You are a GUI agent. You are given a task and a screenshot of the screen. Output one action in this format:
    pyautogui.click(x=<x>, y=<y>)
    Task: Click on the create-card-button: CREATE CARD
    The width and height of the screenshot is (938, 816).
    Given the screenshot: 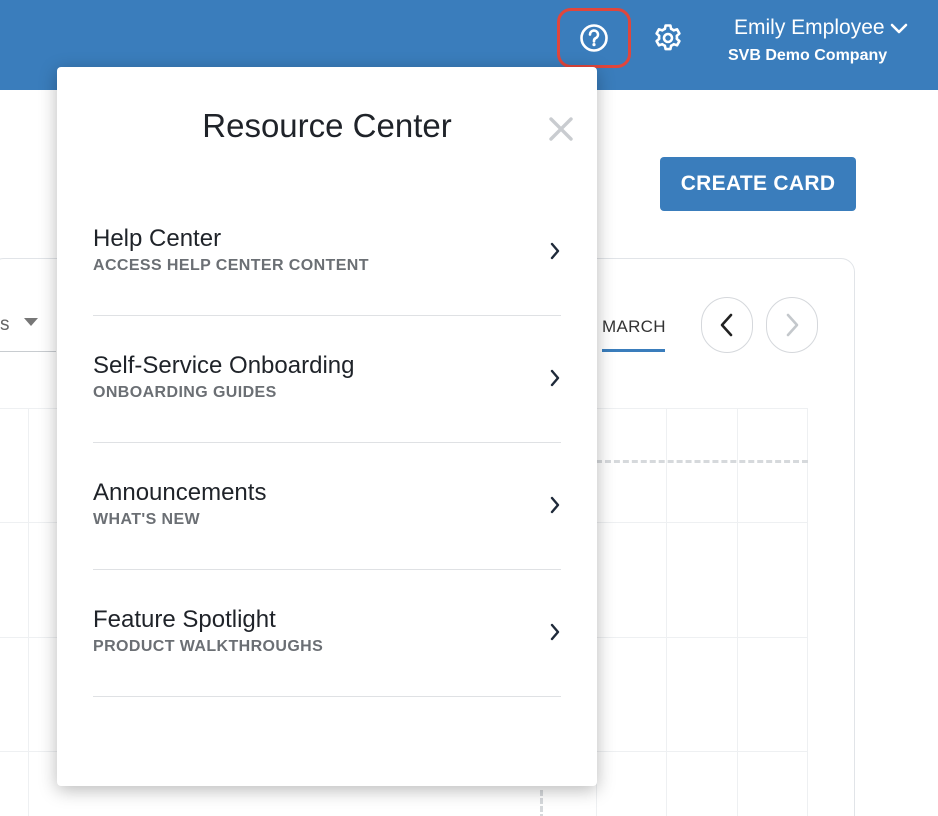 What is the action you would take?
    pyautogui.click(x=758, y=184)
    